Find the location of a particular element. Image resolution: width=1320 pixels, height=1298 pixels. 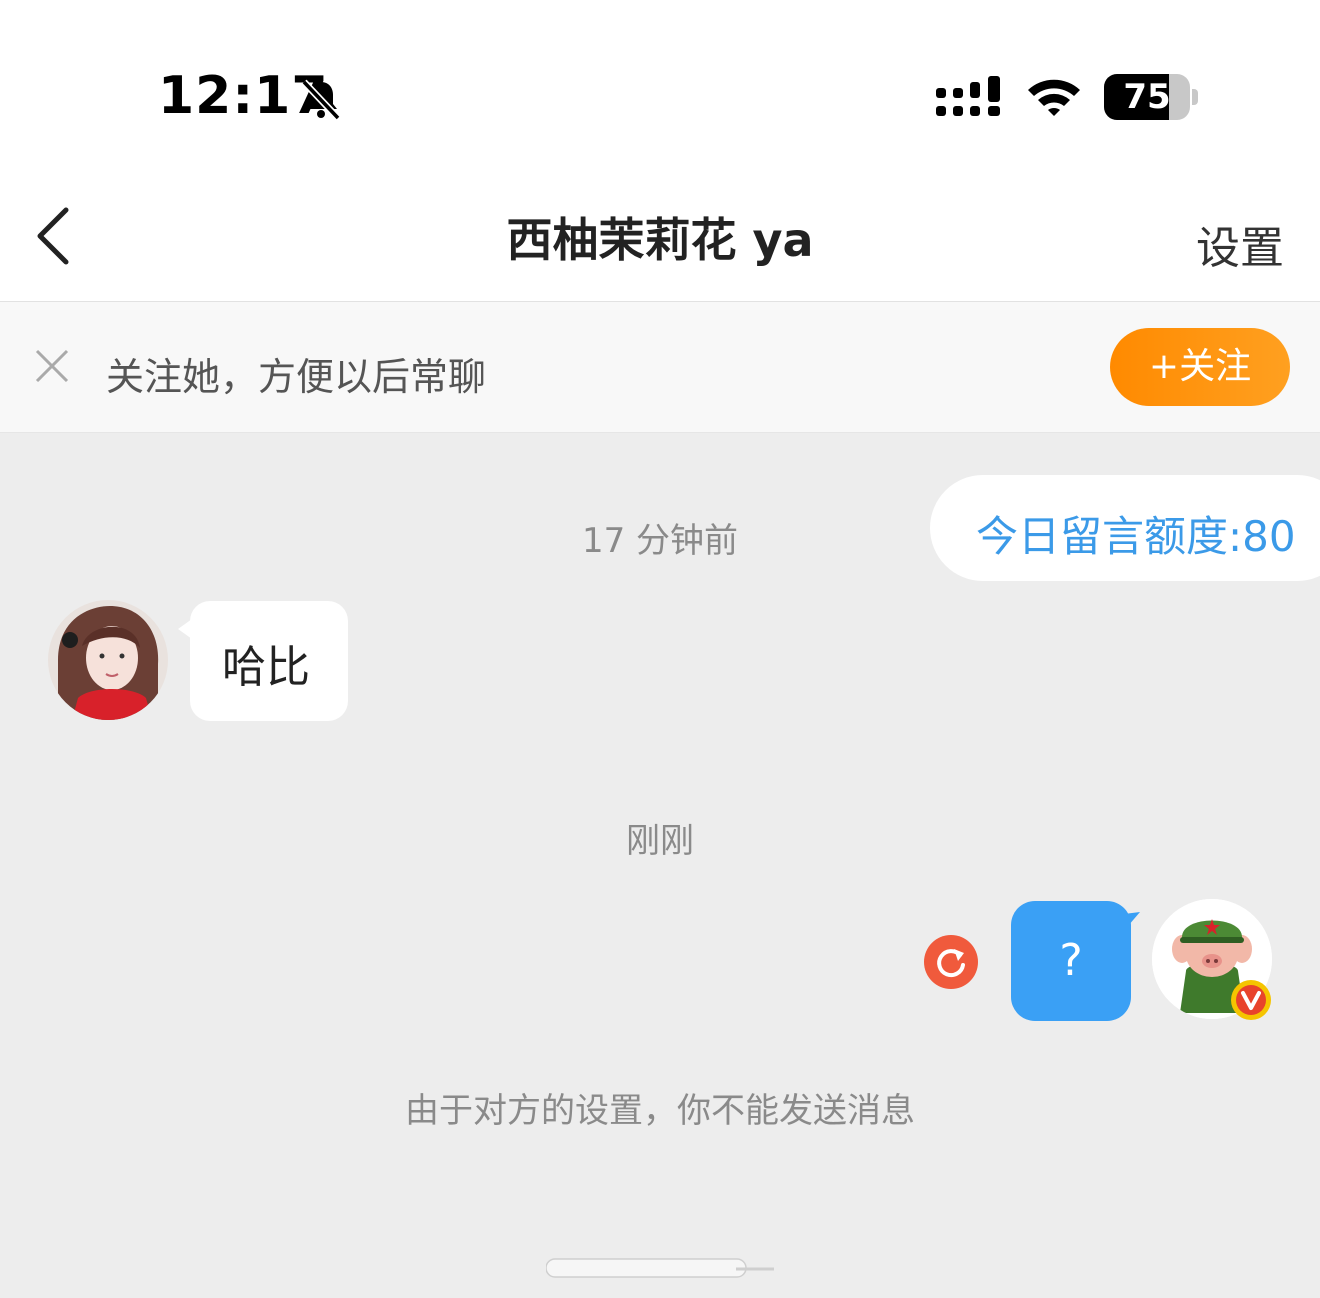

message-text: ? is located at coordinates (1071, 960).